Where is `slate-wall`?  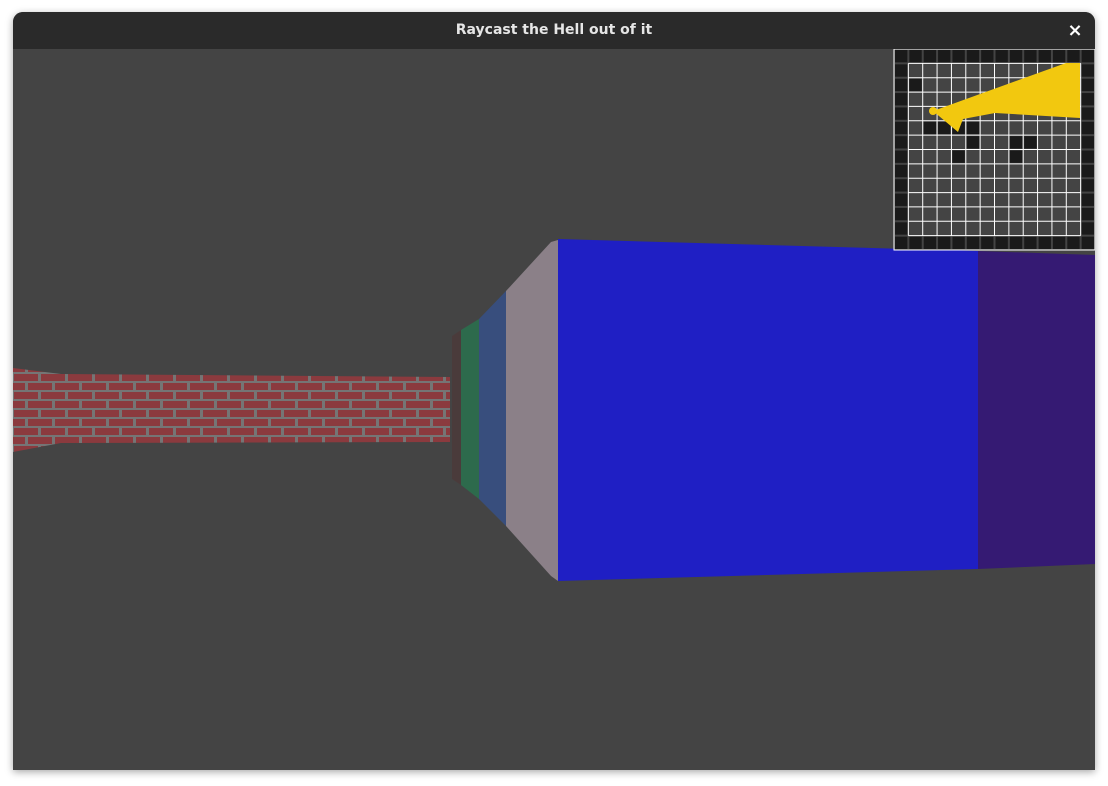
slate-wall is located at coordinates (492, 408).